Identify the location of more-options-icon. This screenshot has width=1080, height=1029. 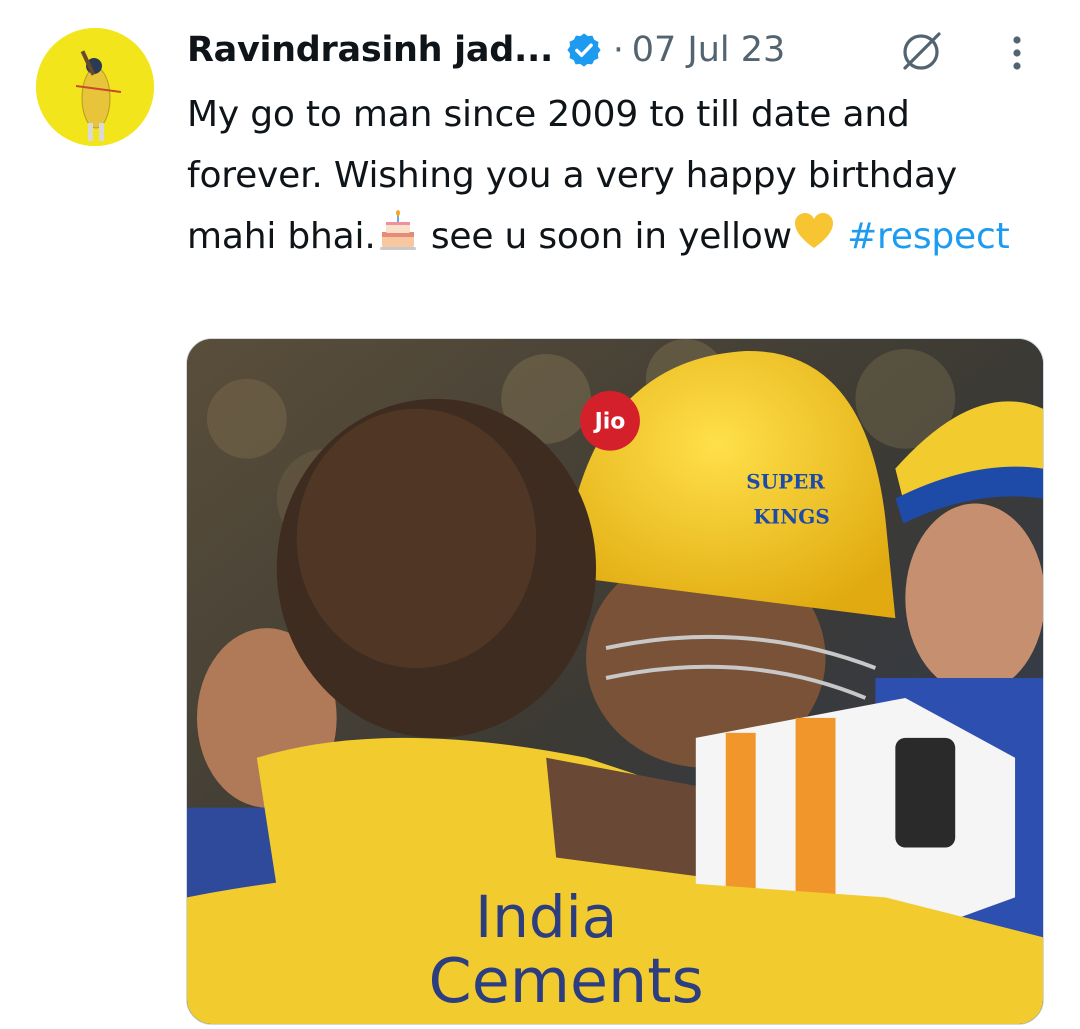
(1017, 53).